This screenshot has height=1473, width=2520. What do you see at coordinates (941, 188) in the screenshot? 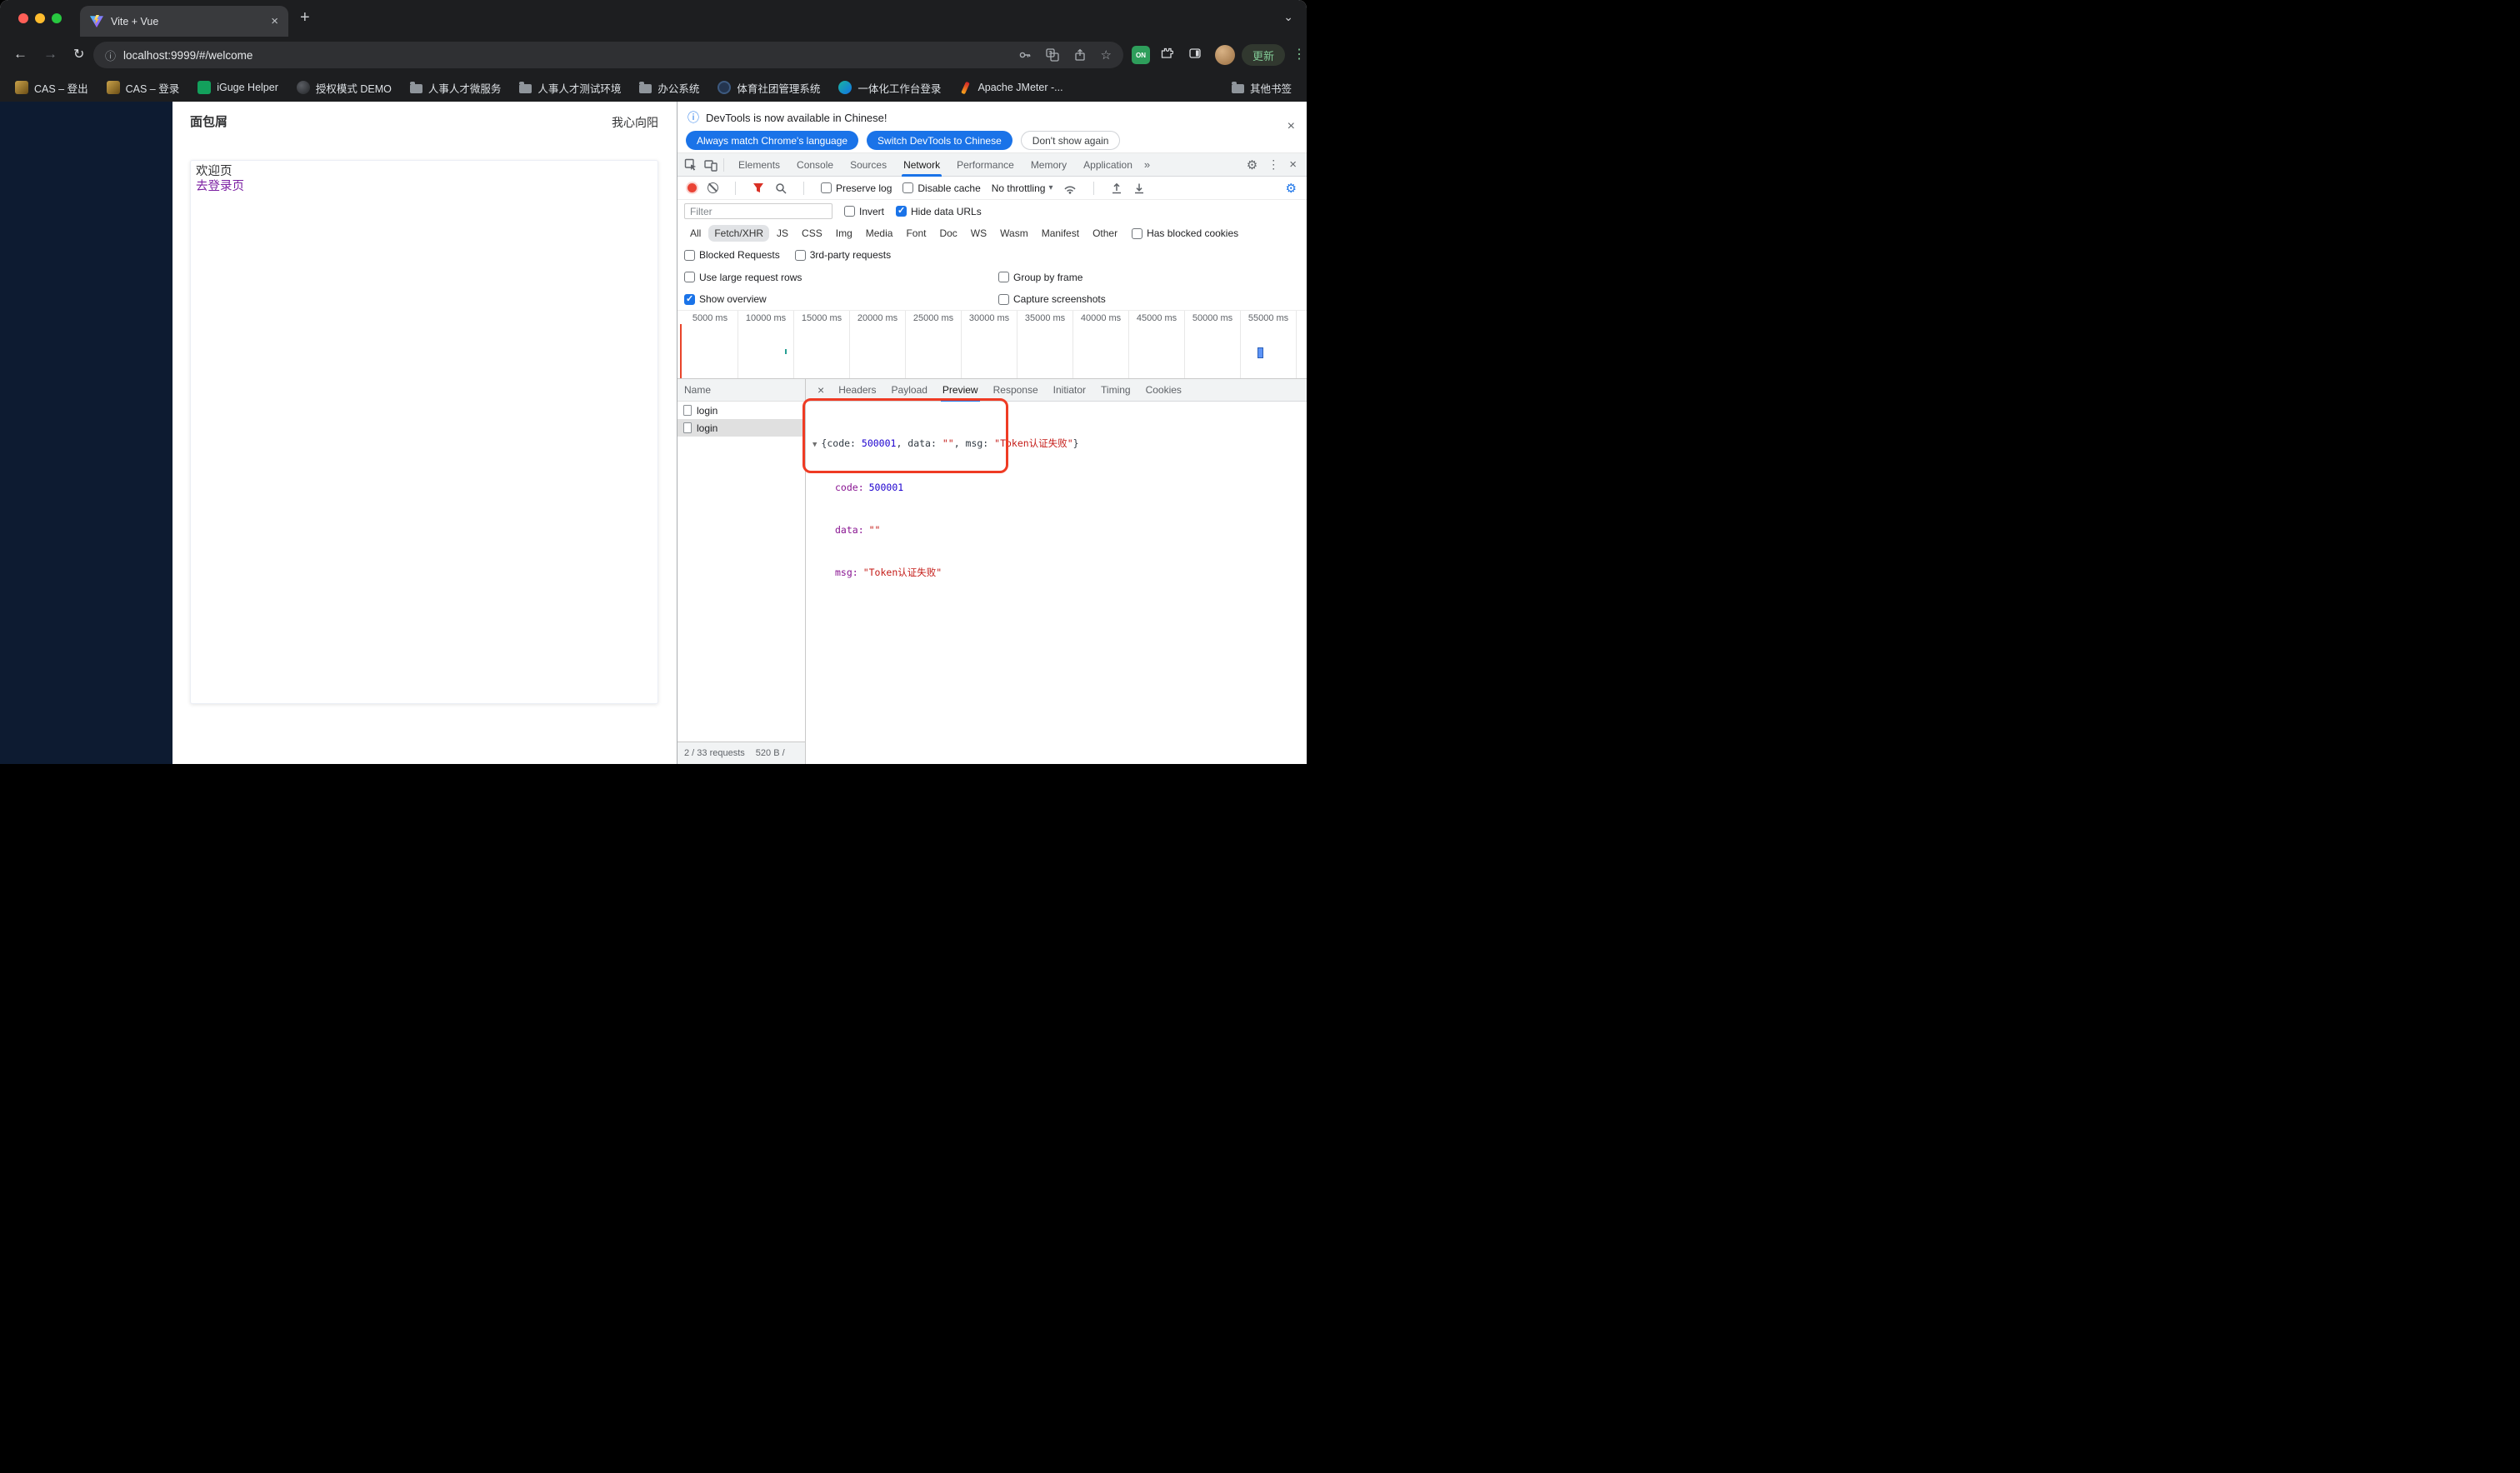
I see `disable-cache-checkbox: ✓ Disable cache` at bounding box center [941, 188].